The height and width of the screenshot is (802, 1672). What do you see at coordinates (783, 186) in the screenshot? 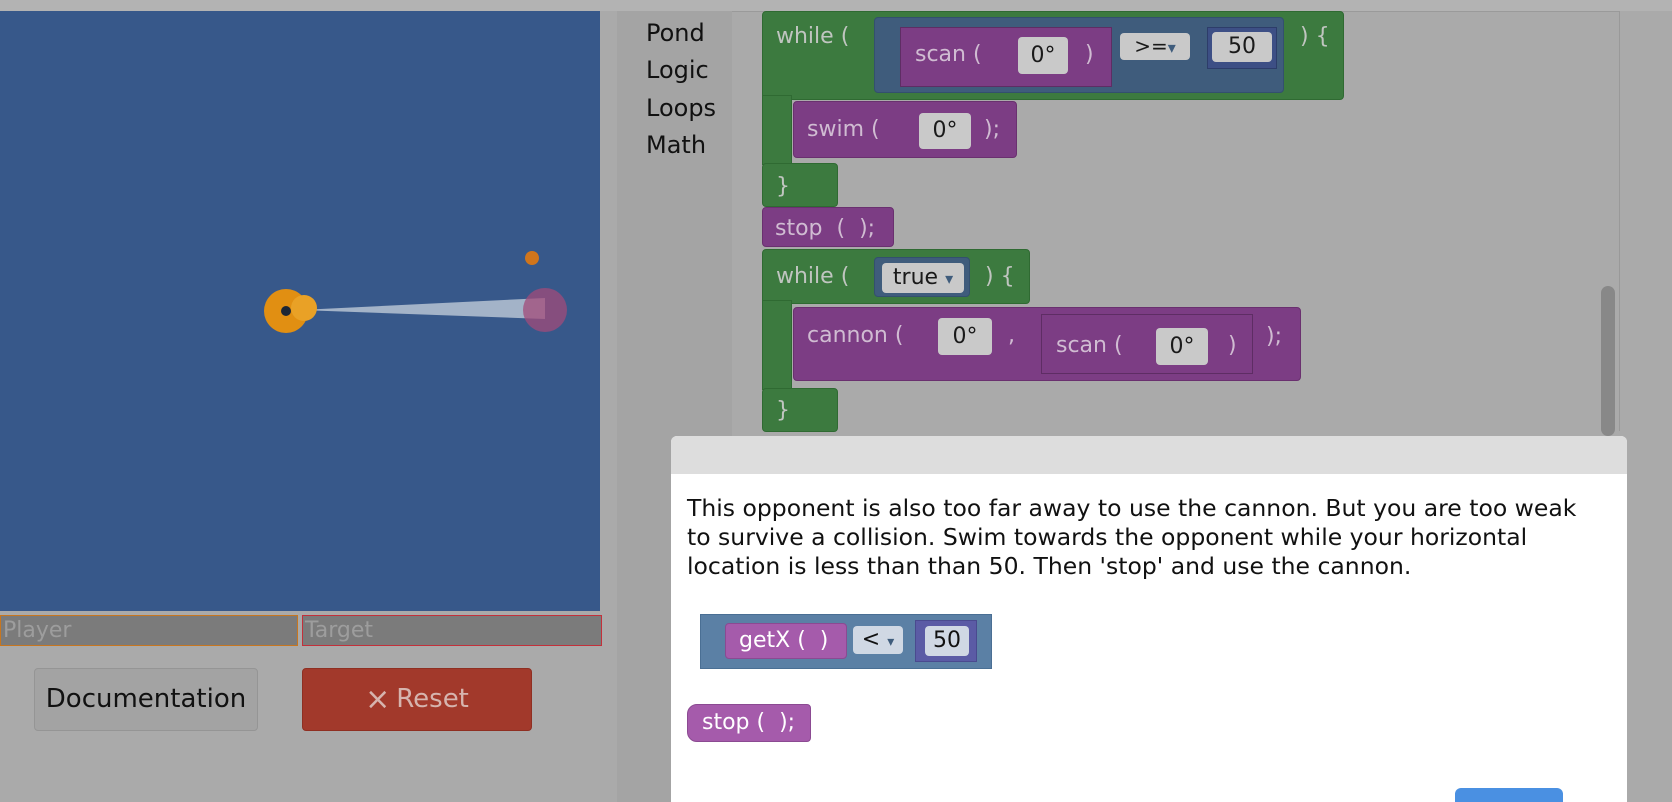
I see `while-brace: }` at bounding box center [783, 186].